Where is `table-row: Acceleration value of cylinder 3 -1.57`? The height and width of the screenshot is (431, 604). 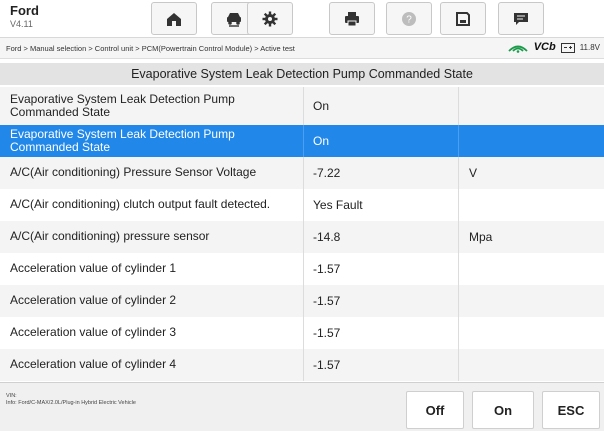
table-row: Acceleration value of cylinder 3 -1.57 is located at coordinates (302, 333).